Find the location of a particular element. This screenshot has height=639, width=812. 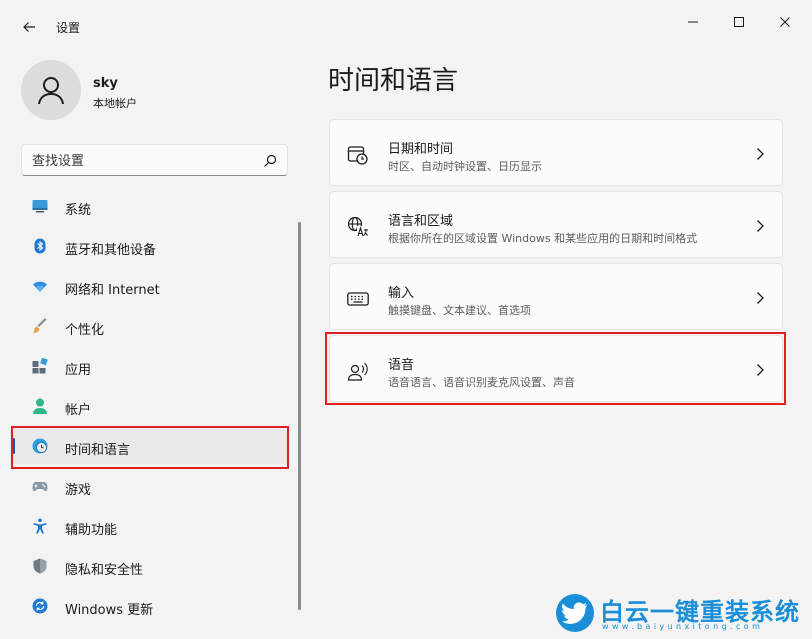

sidebar-item-label: 个性化 is located at coordinates (85, 330).